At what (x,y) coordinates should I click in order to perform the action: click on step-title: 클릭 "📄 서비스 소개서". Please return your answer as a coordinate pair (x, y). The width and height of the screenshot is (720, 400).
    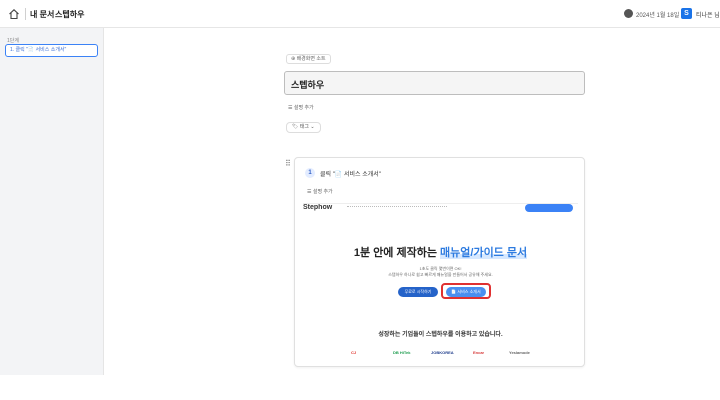
    Looking at the image, I should click on (350, 173).